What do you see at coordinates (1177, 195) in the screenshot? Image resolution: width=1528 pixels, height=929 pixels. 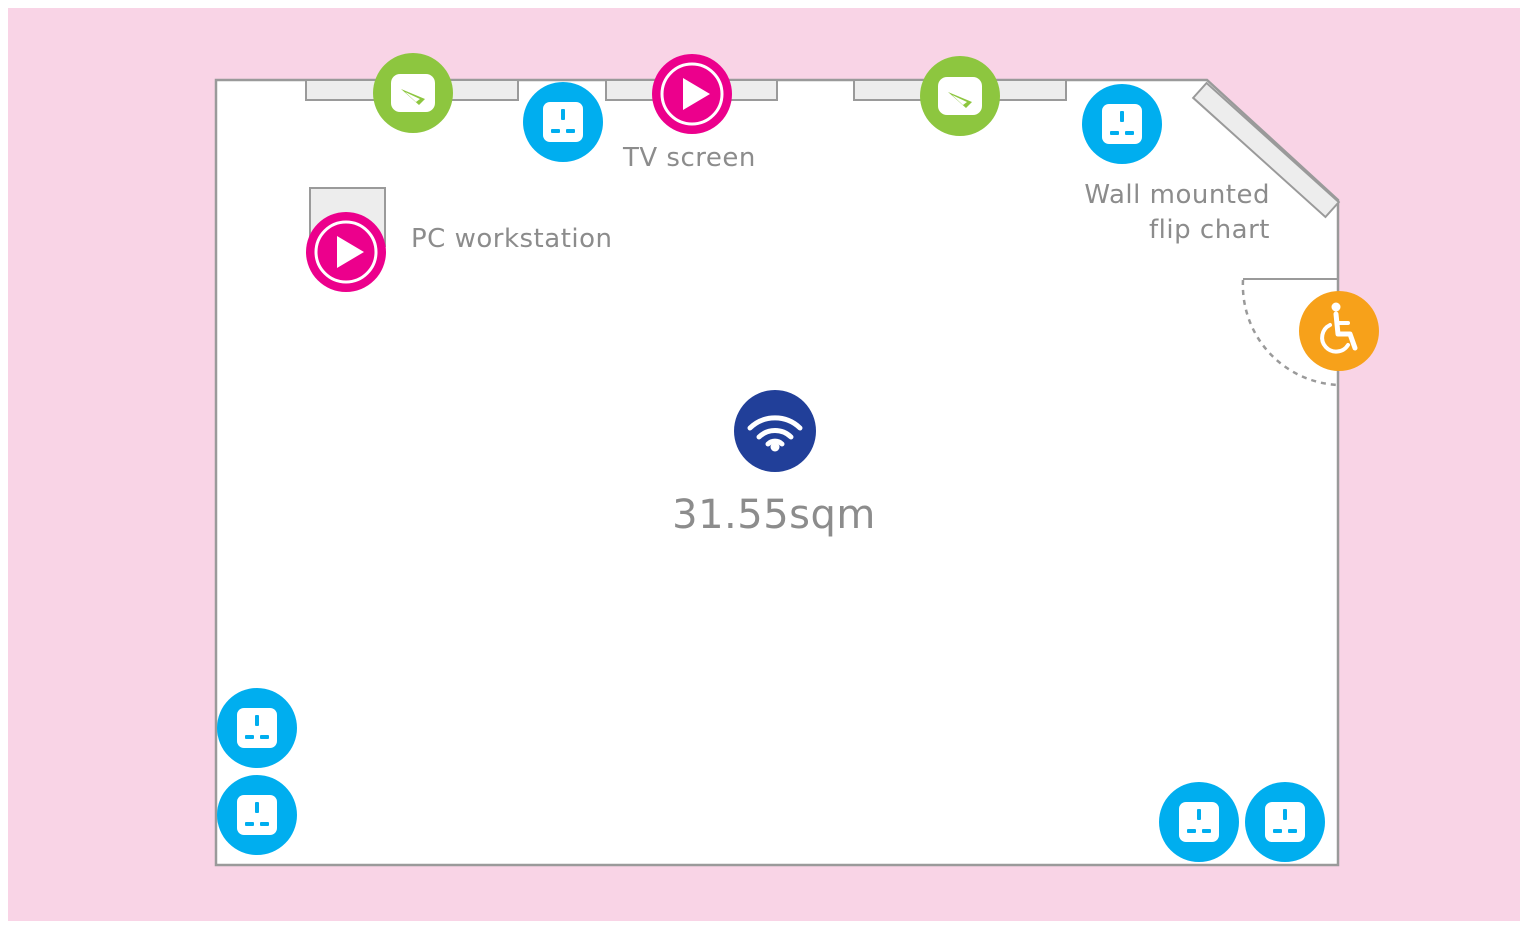 I see `flip-chart-label-line1: Wall mounted` at bounding box center [1177, 195].